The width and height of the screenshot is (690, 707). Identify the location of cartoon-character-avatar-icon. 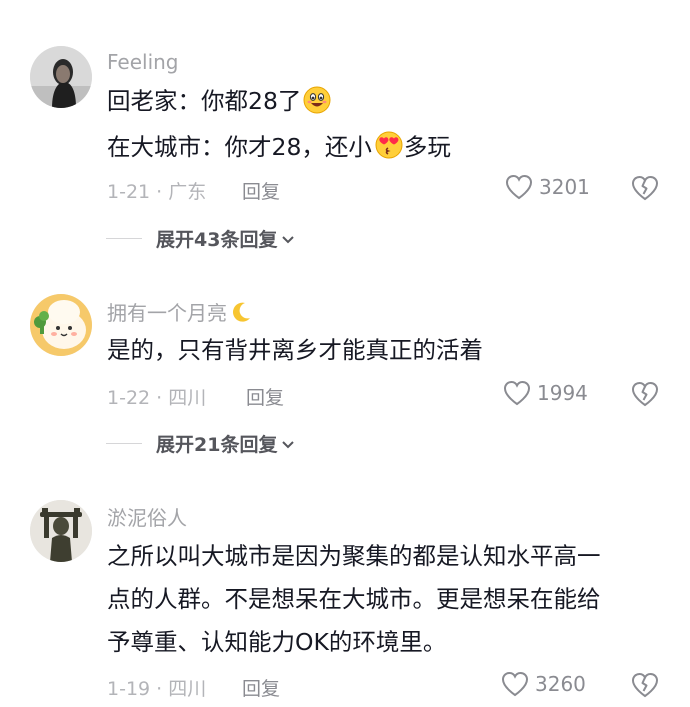
(61, 325).